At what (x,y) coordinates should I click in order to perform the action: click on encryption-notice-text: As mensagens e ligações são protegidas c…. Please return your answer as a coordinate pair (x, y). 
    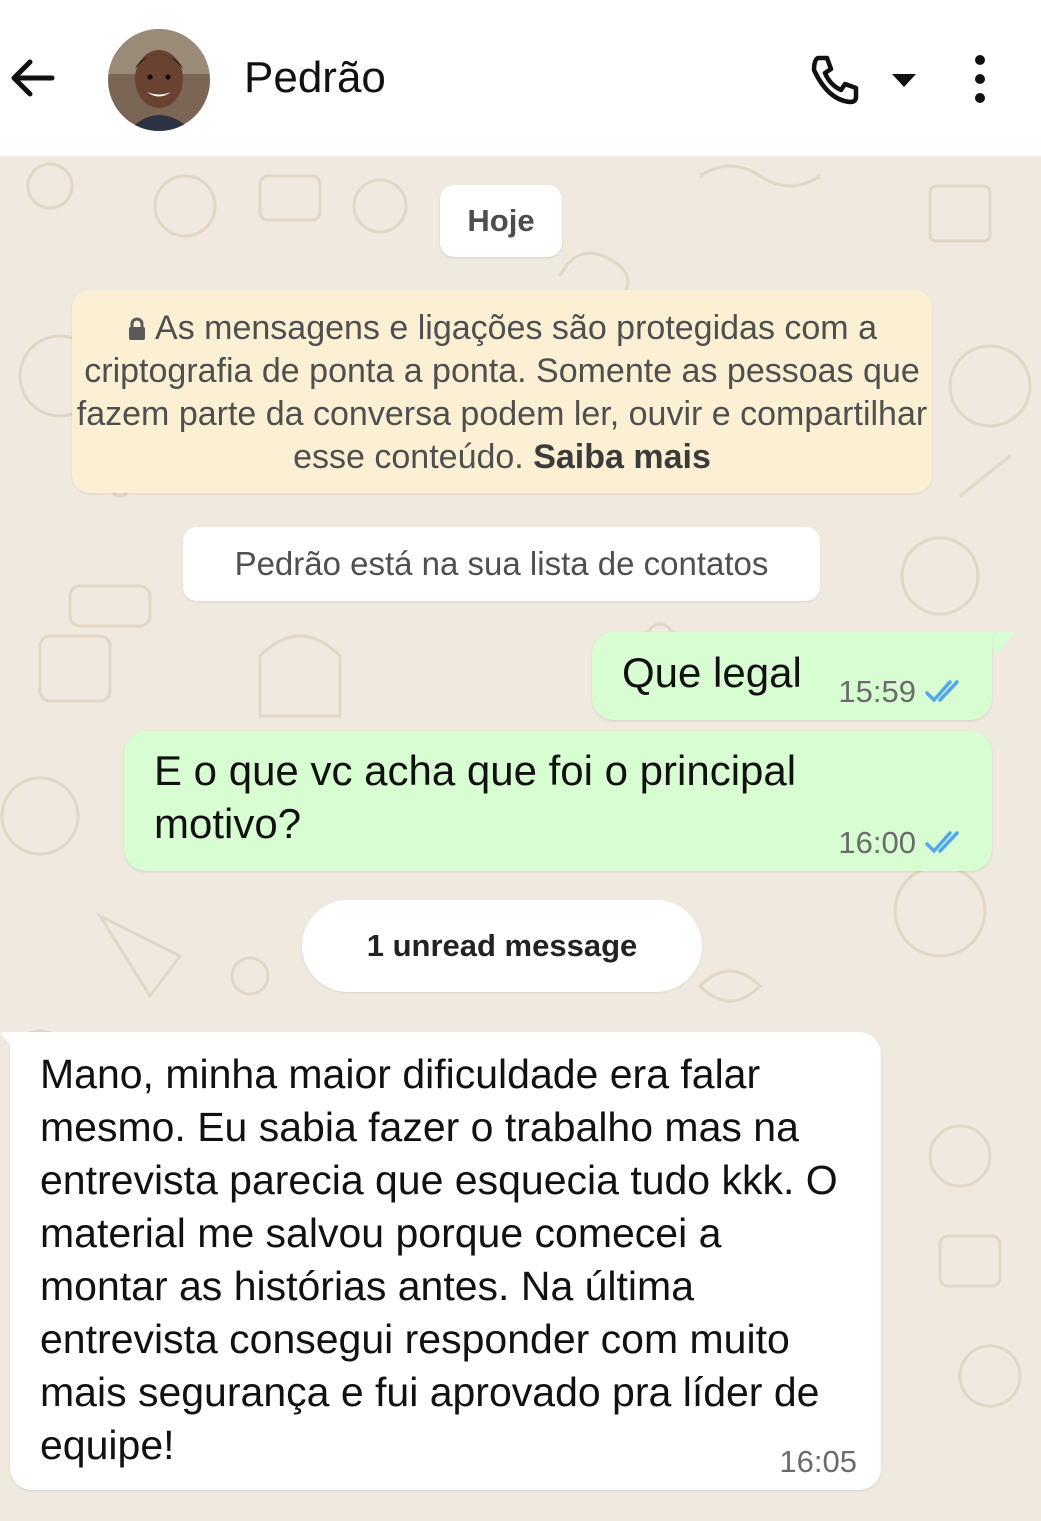
    Looking at the image, I should click on (502, 392).